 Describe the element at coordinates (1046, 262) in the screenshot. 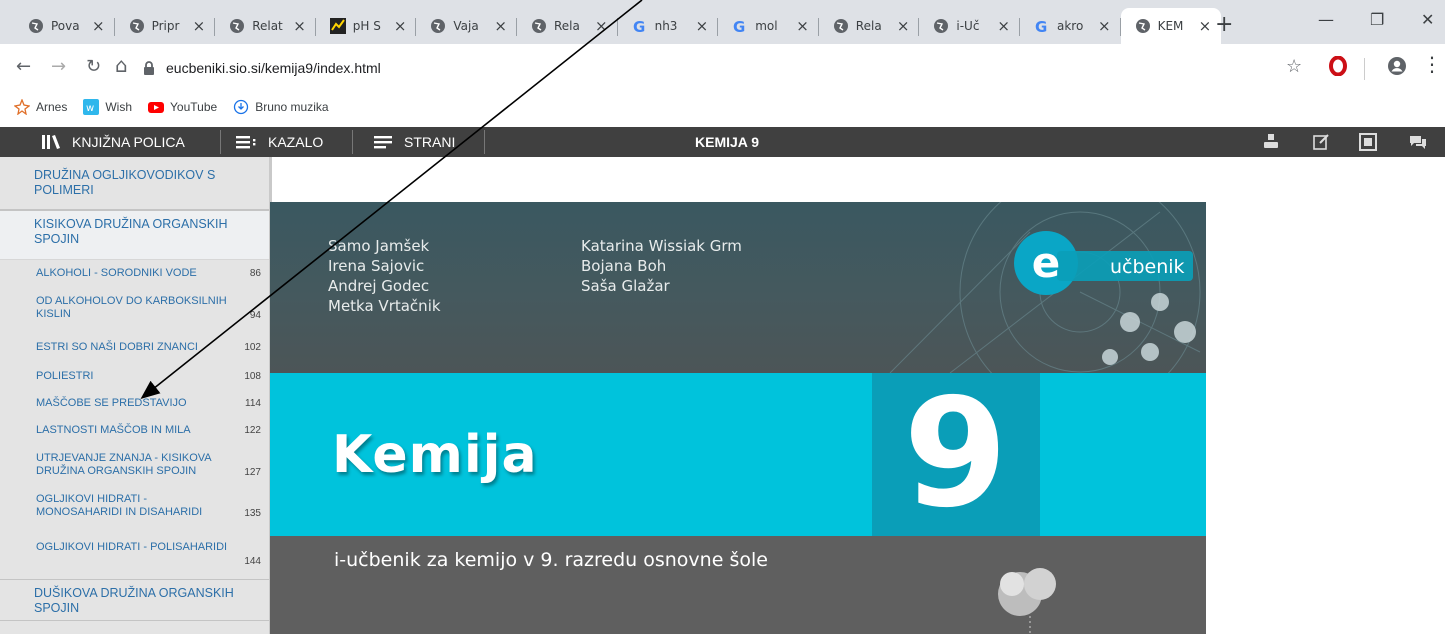

I see `logo-letter: e` at that location.